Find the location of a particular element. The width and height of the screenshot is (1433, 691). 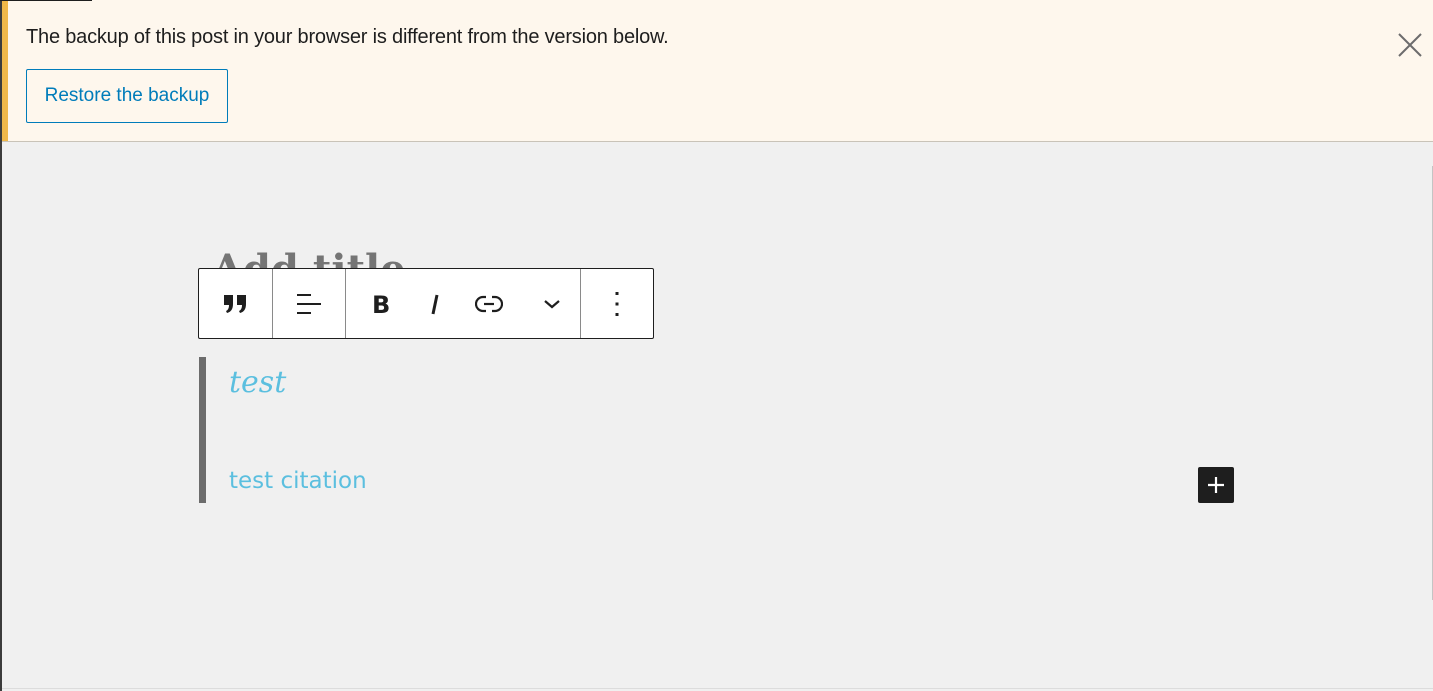

link-button is located at coordinates (489, 303).